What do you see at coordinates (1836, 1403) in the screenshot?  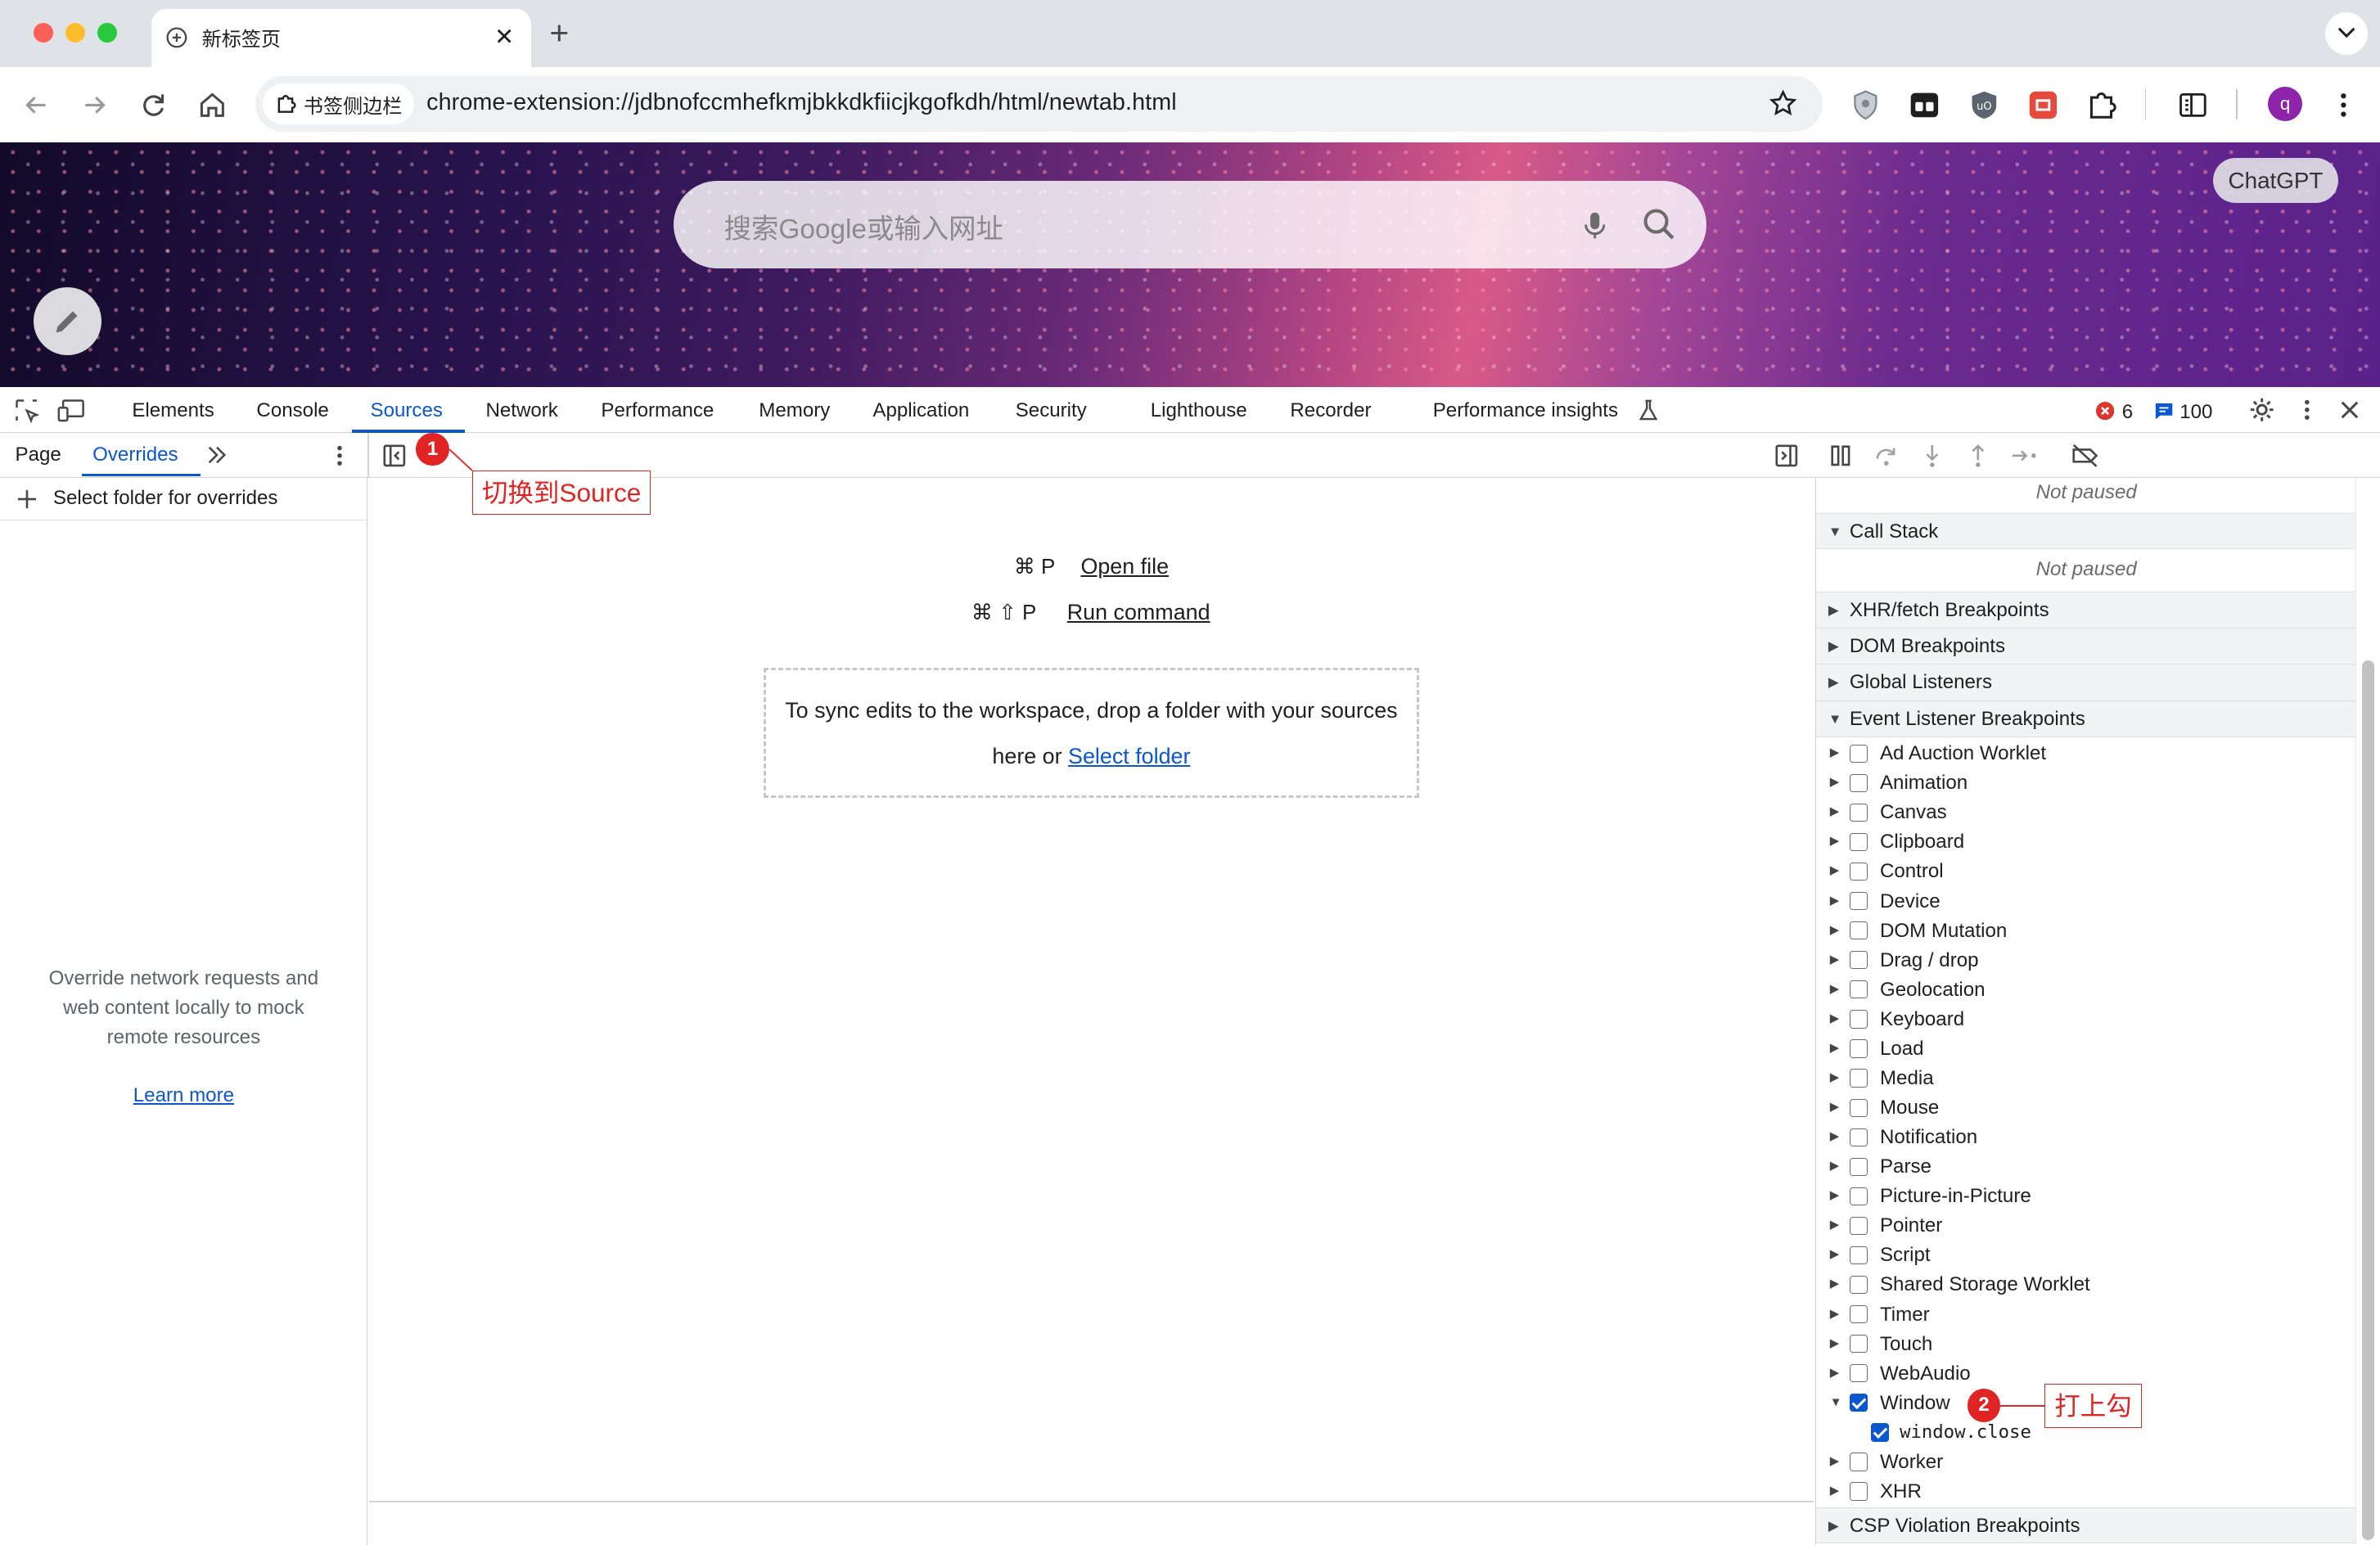 I see `expanded-triangle-icon: ▼` at bounding box center [1836, 1403].